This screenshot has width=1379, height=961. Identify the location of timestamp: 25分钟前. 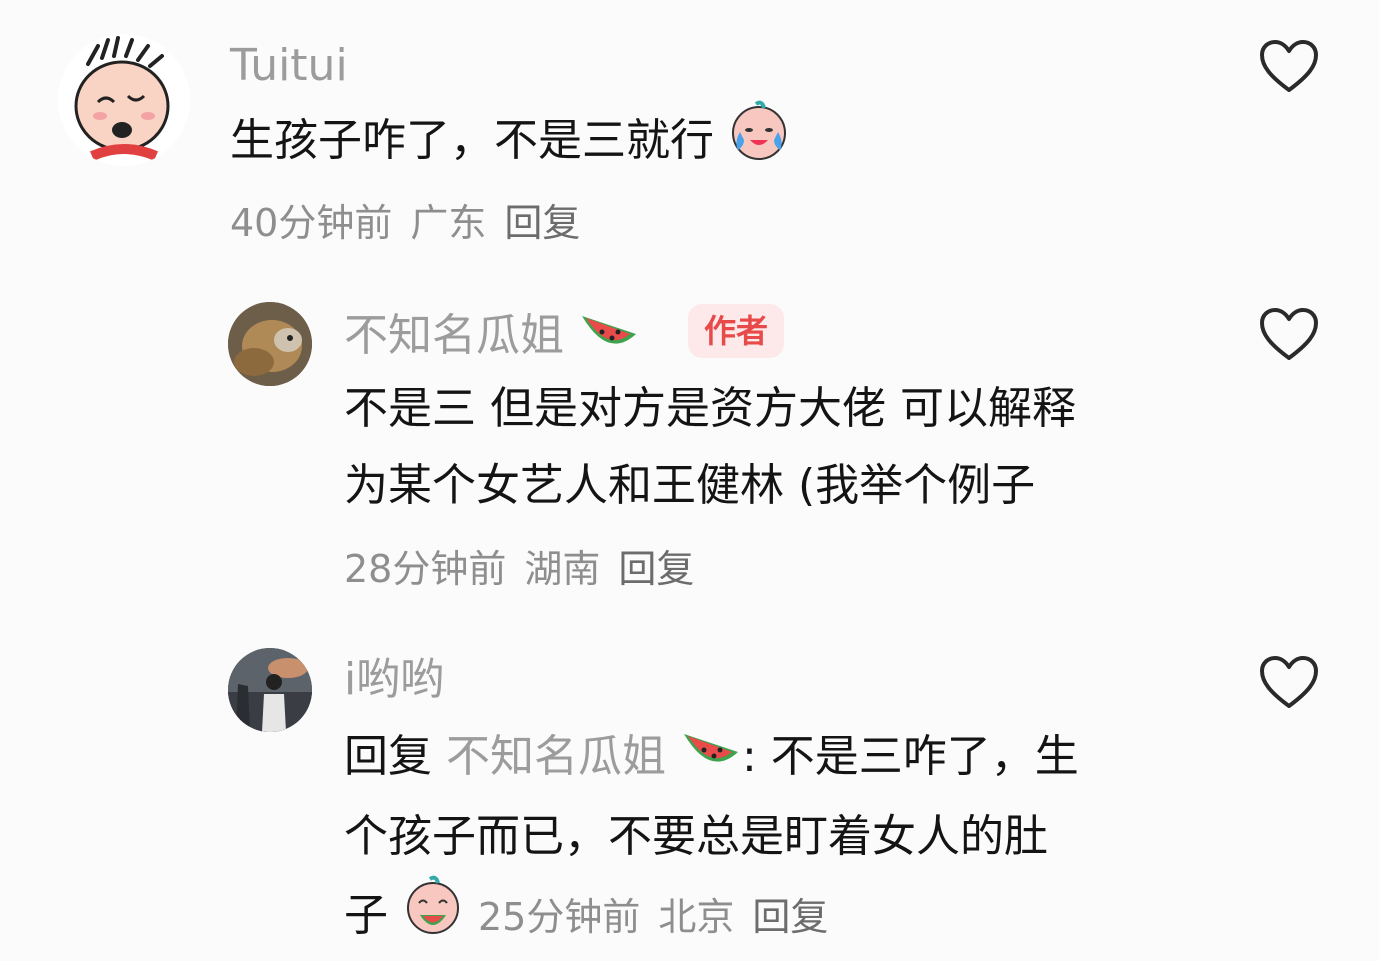
(559, 916).